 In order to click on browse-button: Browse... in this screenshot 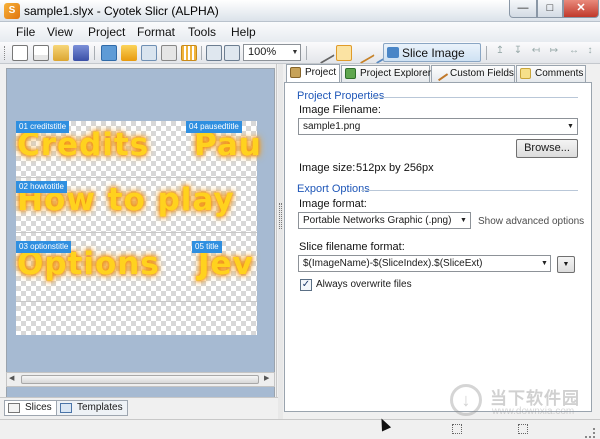, I will do `click(547, 148)`.